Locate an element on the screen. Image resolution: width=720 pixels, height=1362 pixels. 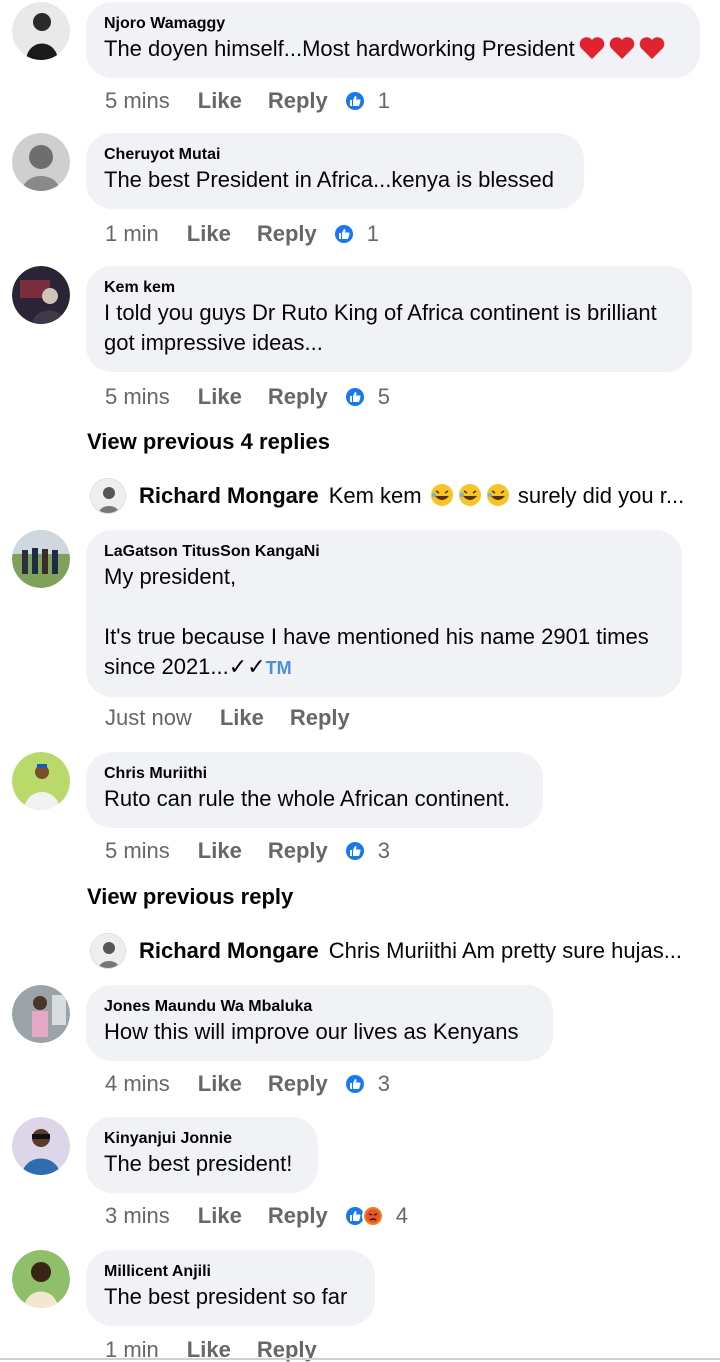
comment-actions: 5 mins Like Reply 1 is located at coordinates (247, 101).